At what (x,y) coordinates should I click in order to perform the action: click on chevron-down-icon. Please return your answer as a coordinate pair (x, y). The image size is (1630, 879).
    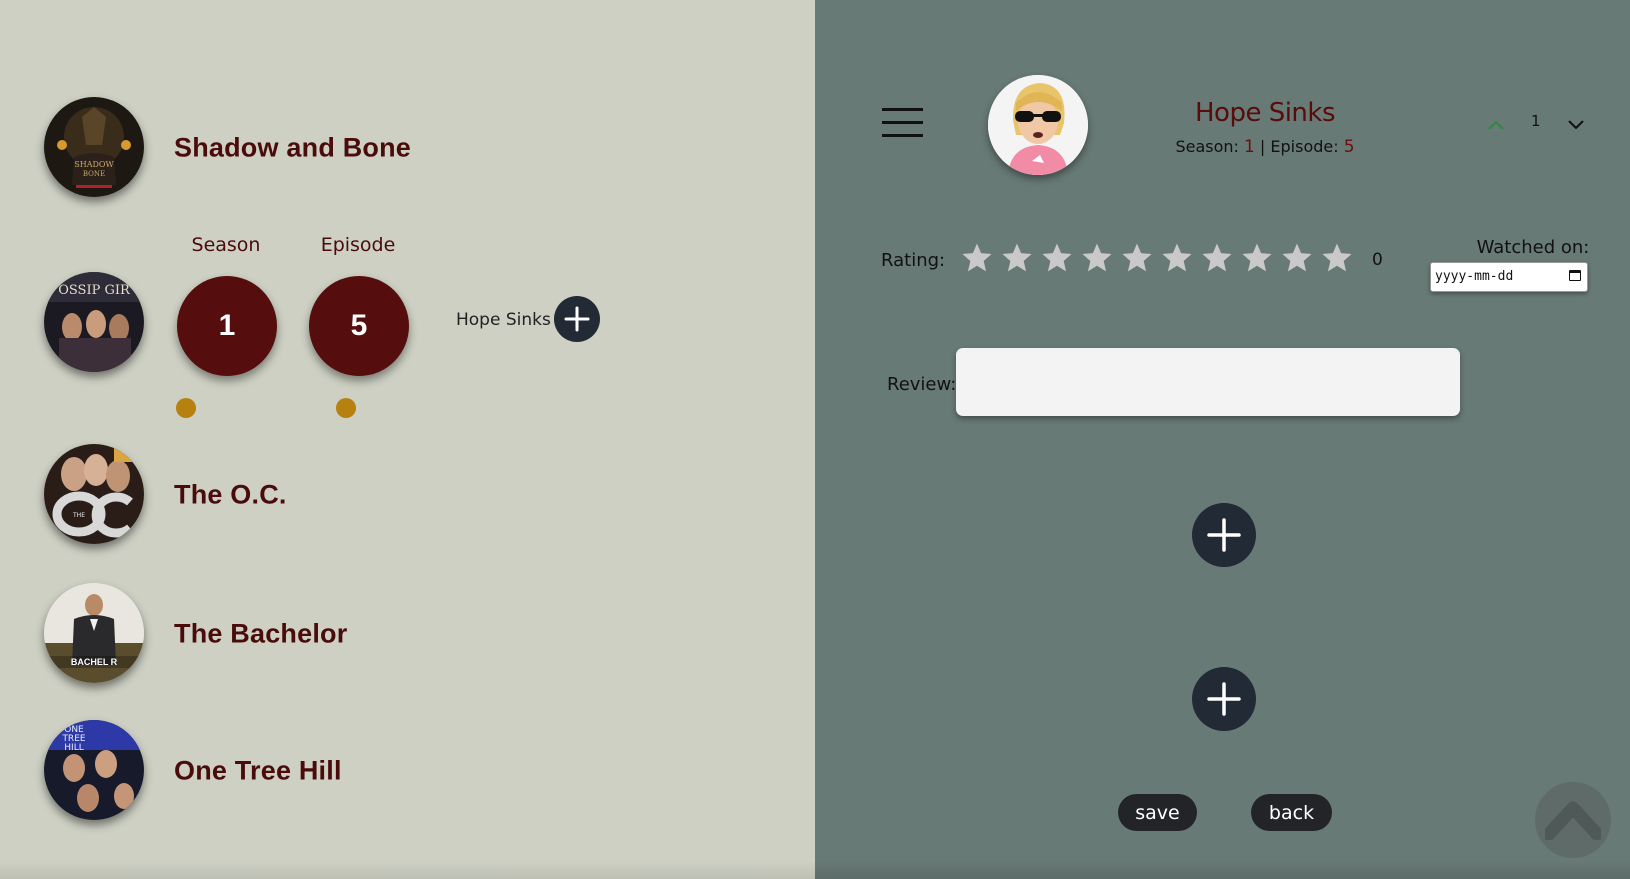
    Looking at the image, I should click on (1576, 125).